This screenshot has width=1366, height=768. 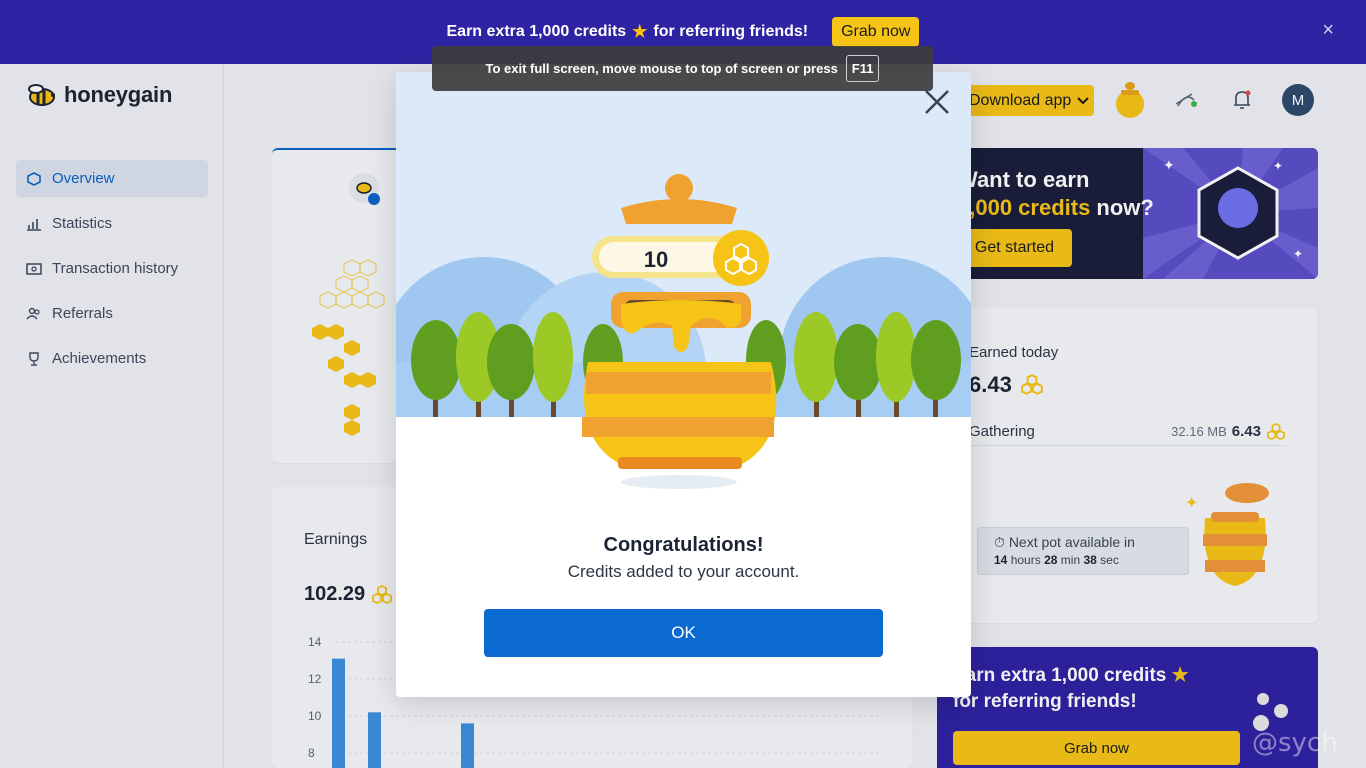 What do you see at coordinates (656, 259) in the screenshot?
I see `modal-credits-amount: 10` at bounding box center [656, 259].